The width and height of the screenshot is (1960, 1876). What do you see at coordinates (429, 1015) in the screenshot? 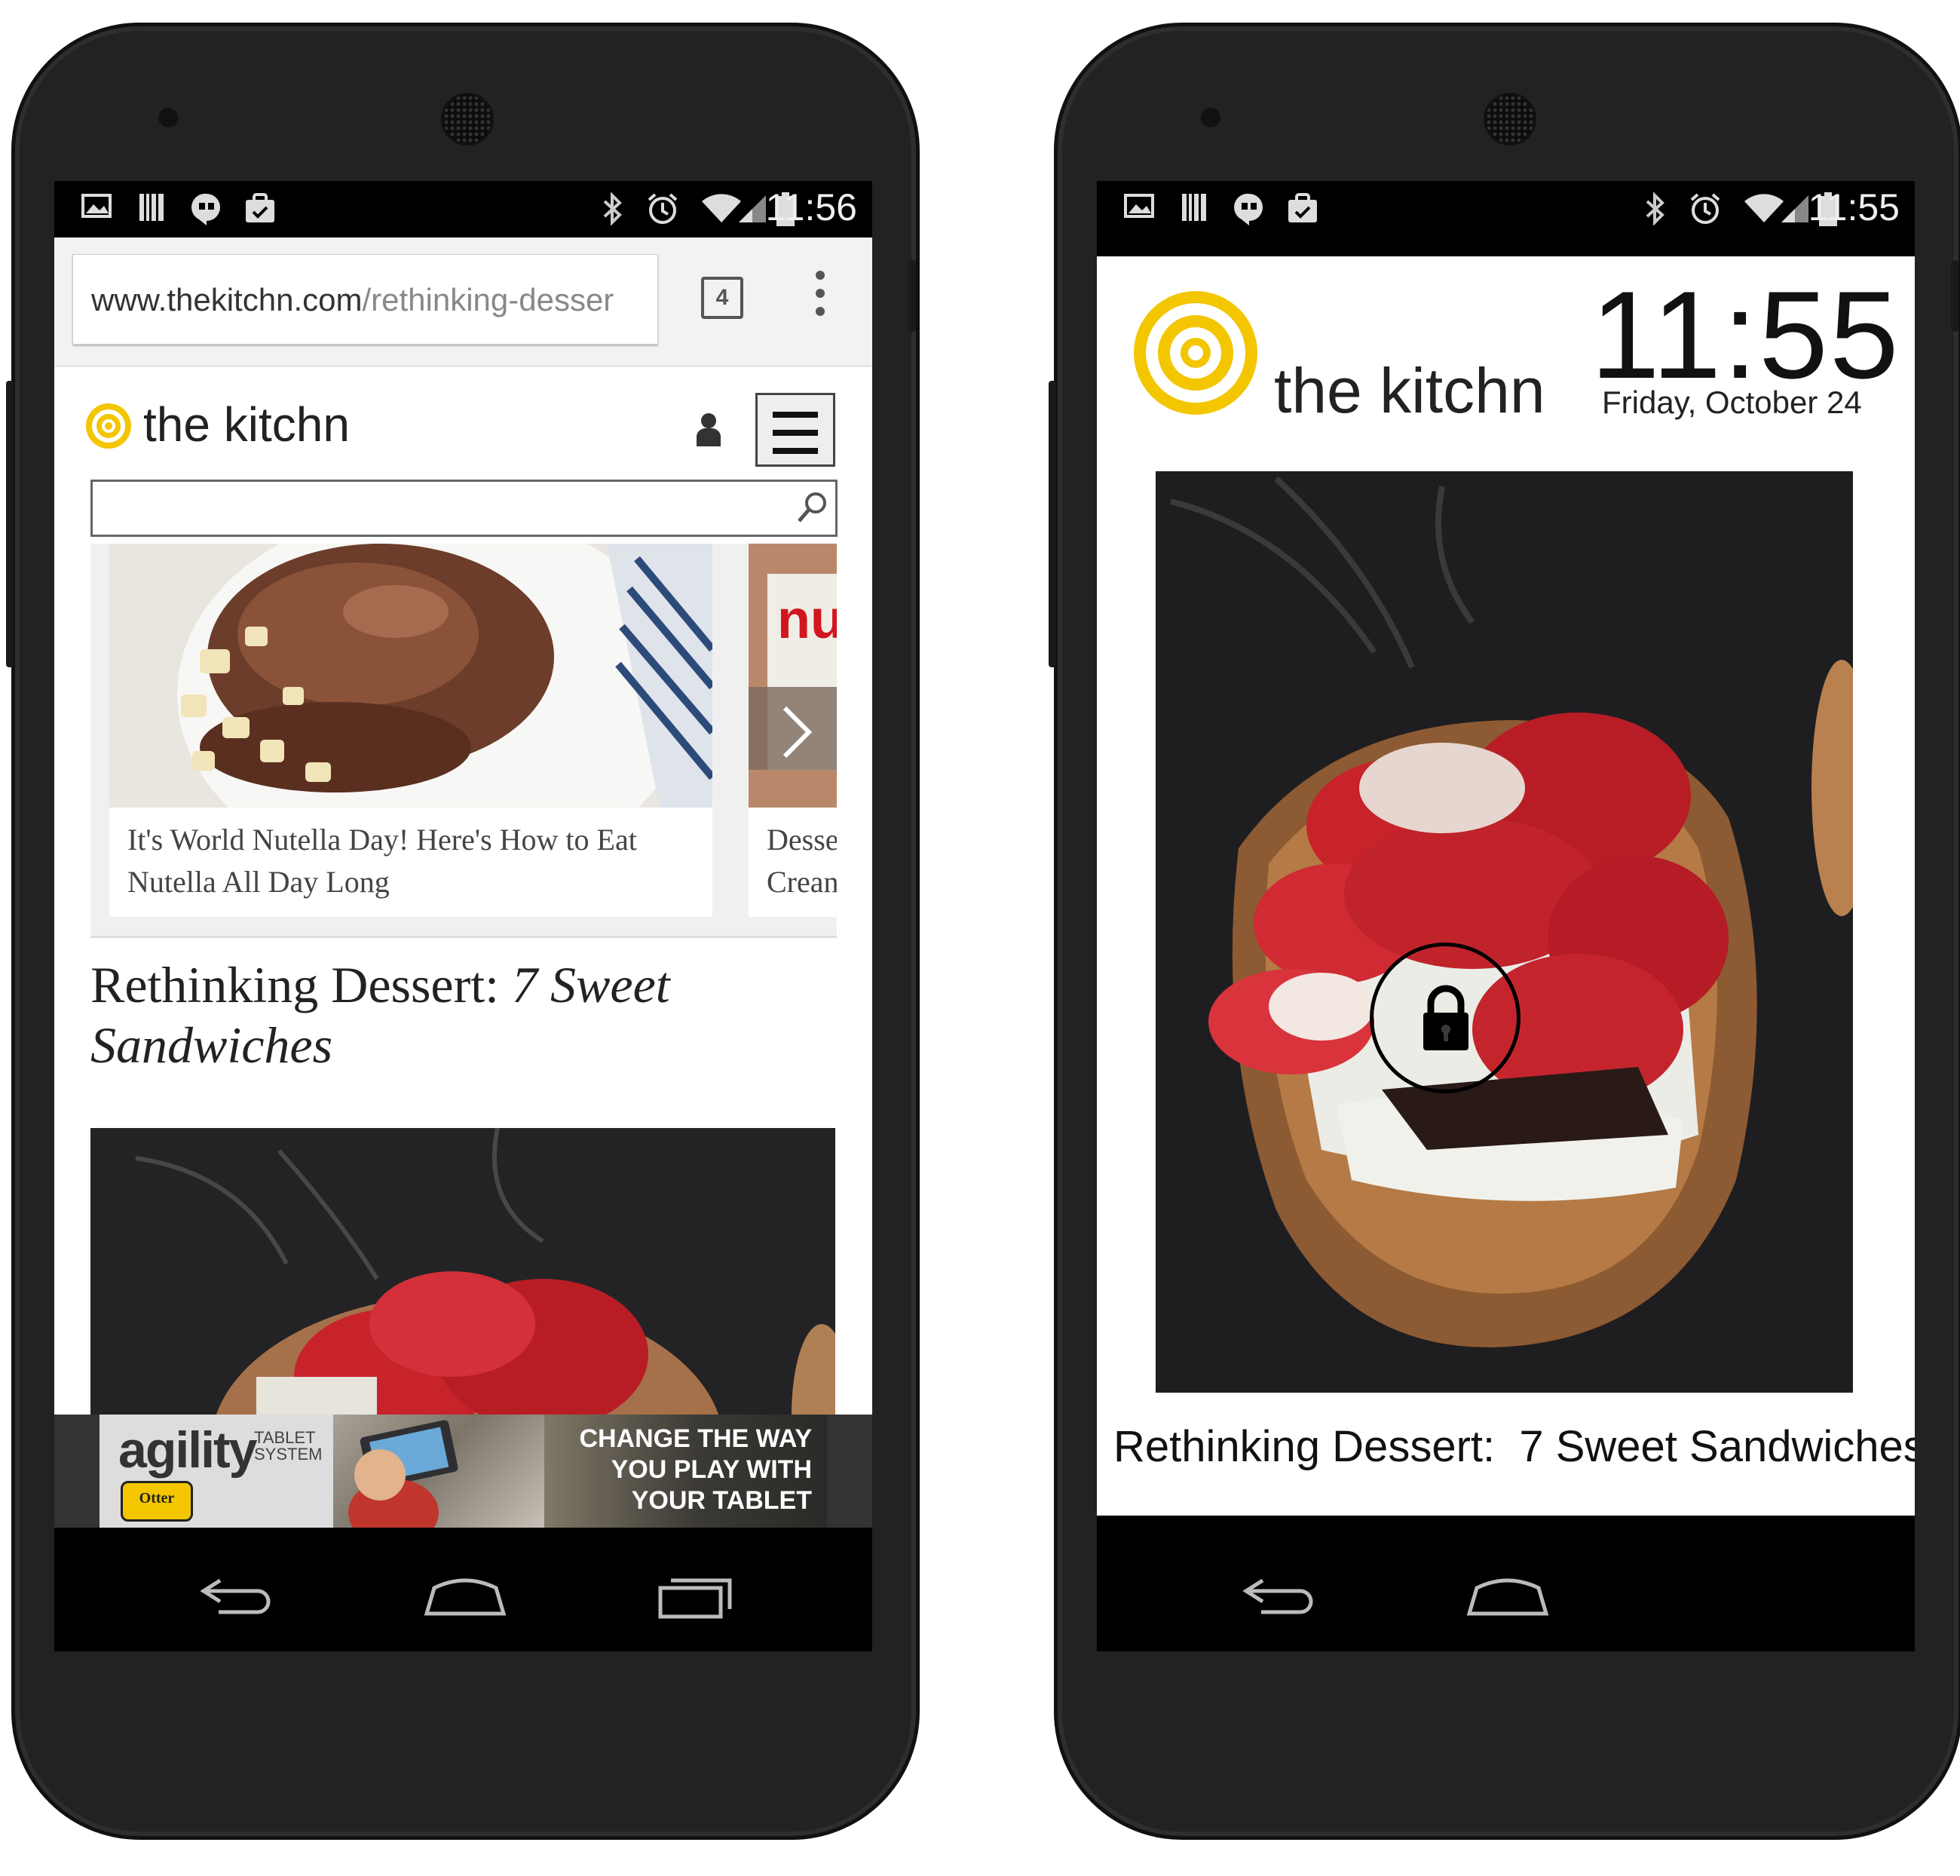
I see `article-title: Rethinking Dessert: 7 Sweet Sandwiches` at bounding box center [429, 1015].